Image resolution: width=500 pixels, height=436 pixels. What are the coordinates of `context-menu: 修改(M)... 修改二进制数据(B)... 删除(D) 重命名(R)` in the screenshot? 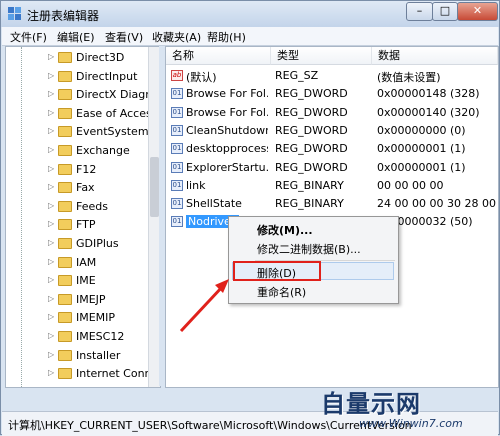 It's located at (313, 260).